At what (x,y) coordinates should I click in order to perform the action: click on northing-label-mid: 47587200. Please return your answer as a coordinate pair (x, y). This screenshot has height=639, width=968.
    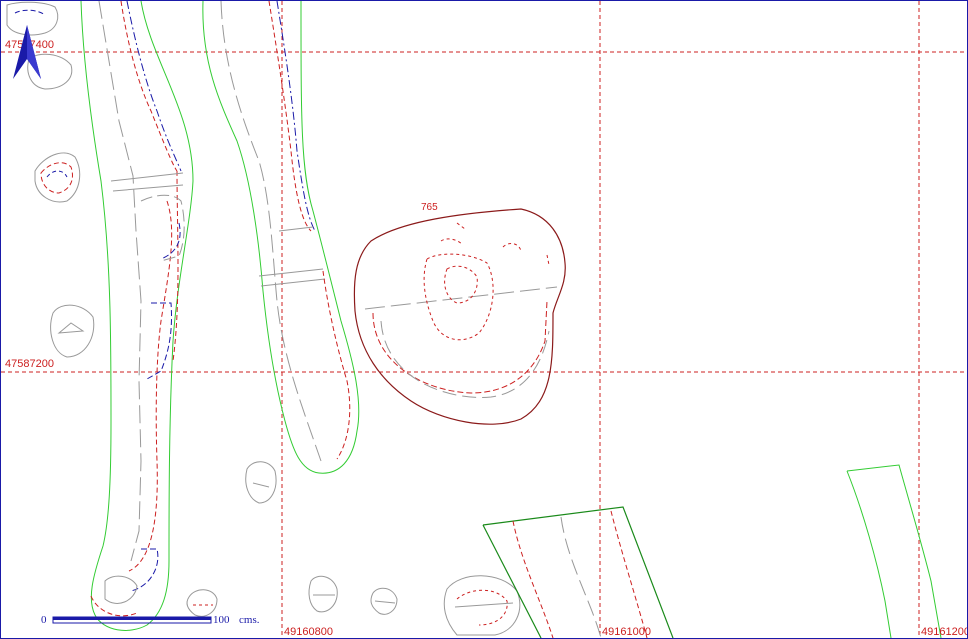
    Looking at the image, I should click on (29, 364).